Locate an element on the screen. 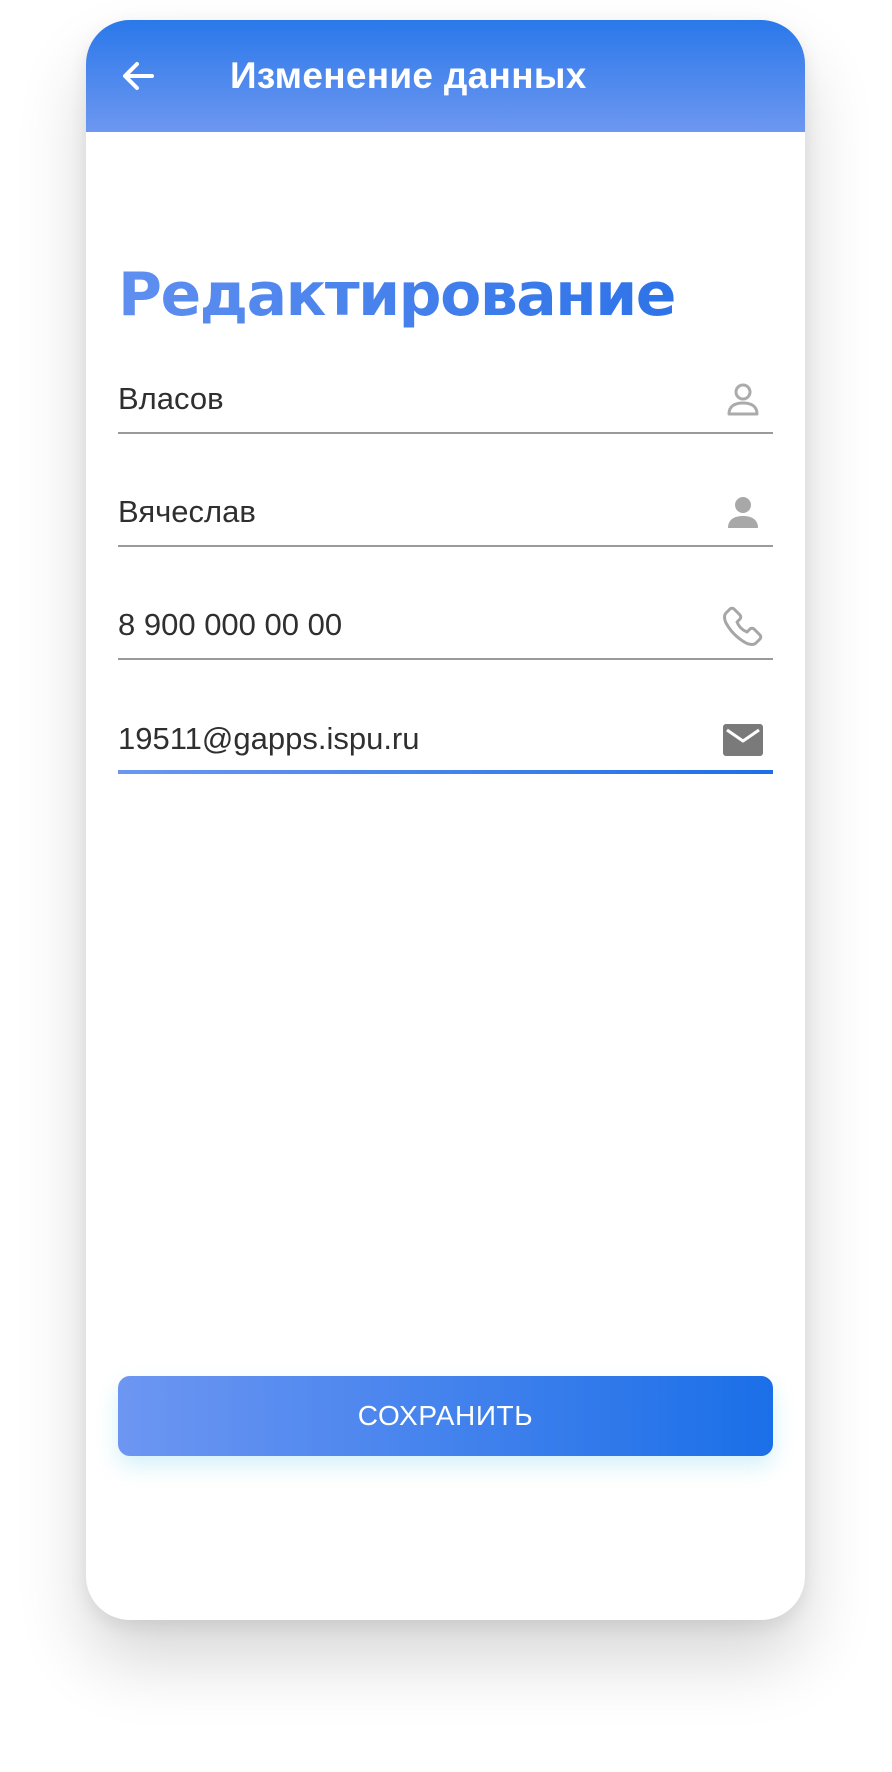 The image size is (892, 1772). first-name-input is located at coordinates (408, 512).